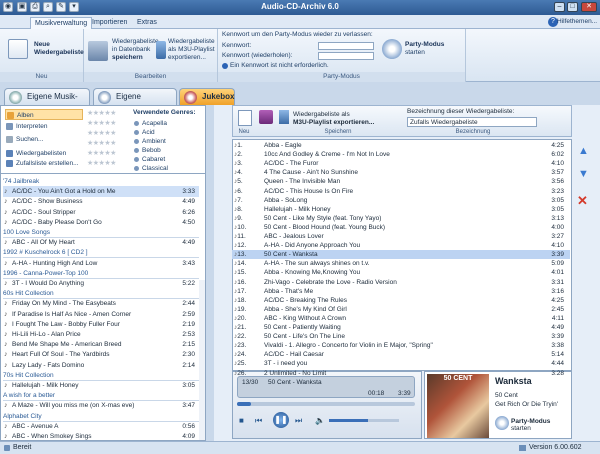 This screenshot has width=600, height=454. I want to click on genre-item: Bebob, so click(147, 150).